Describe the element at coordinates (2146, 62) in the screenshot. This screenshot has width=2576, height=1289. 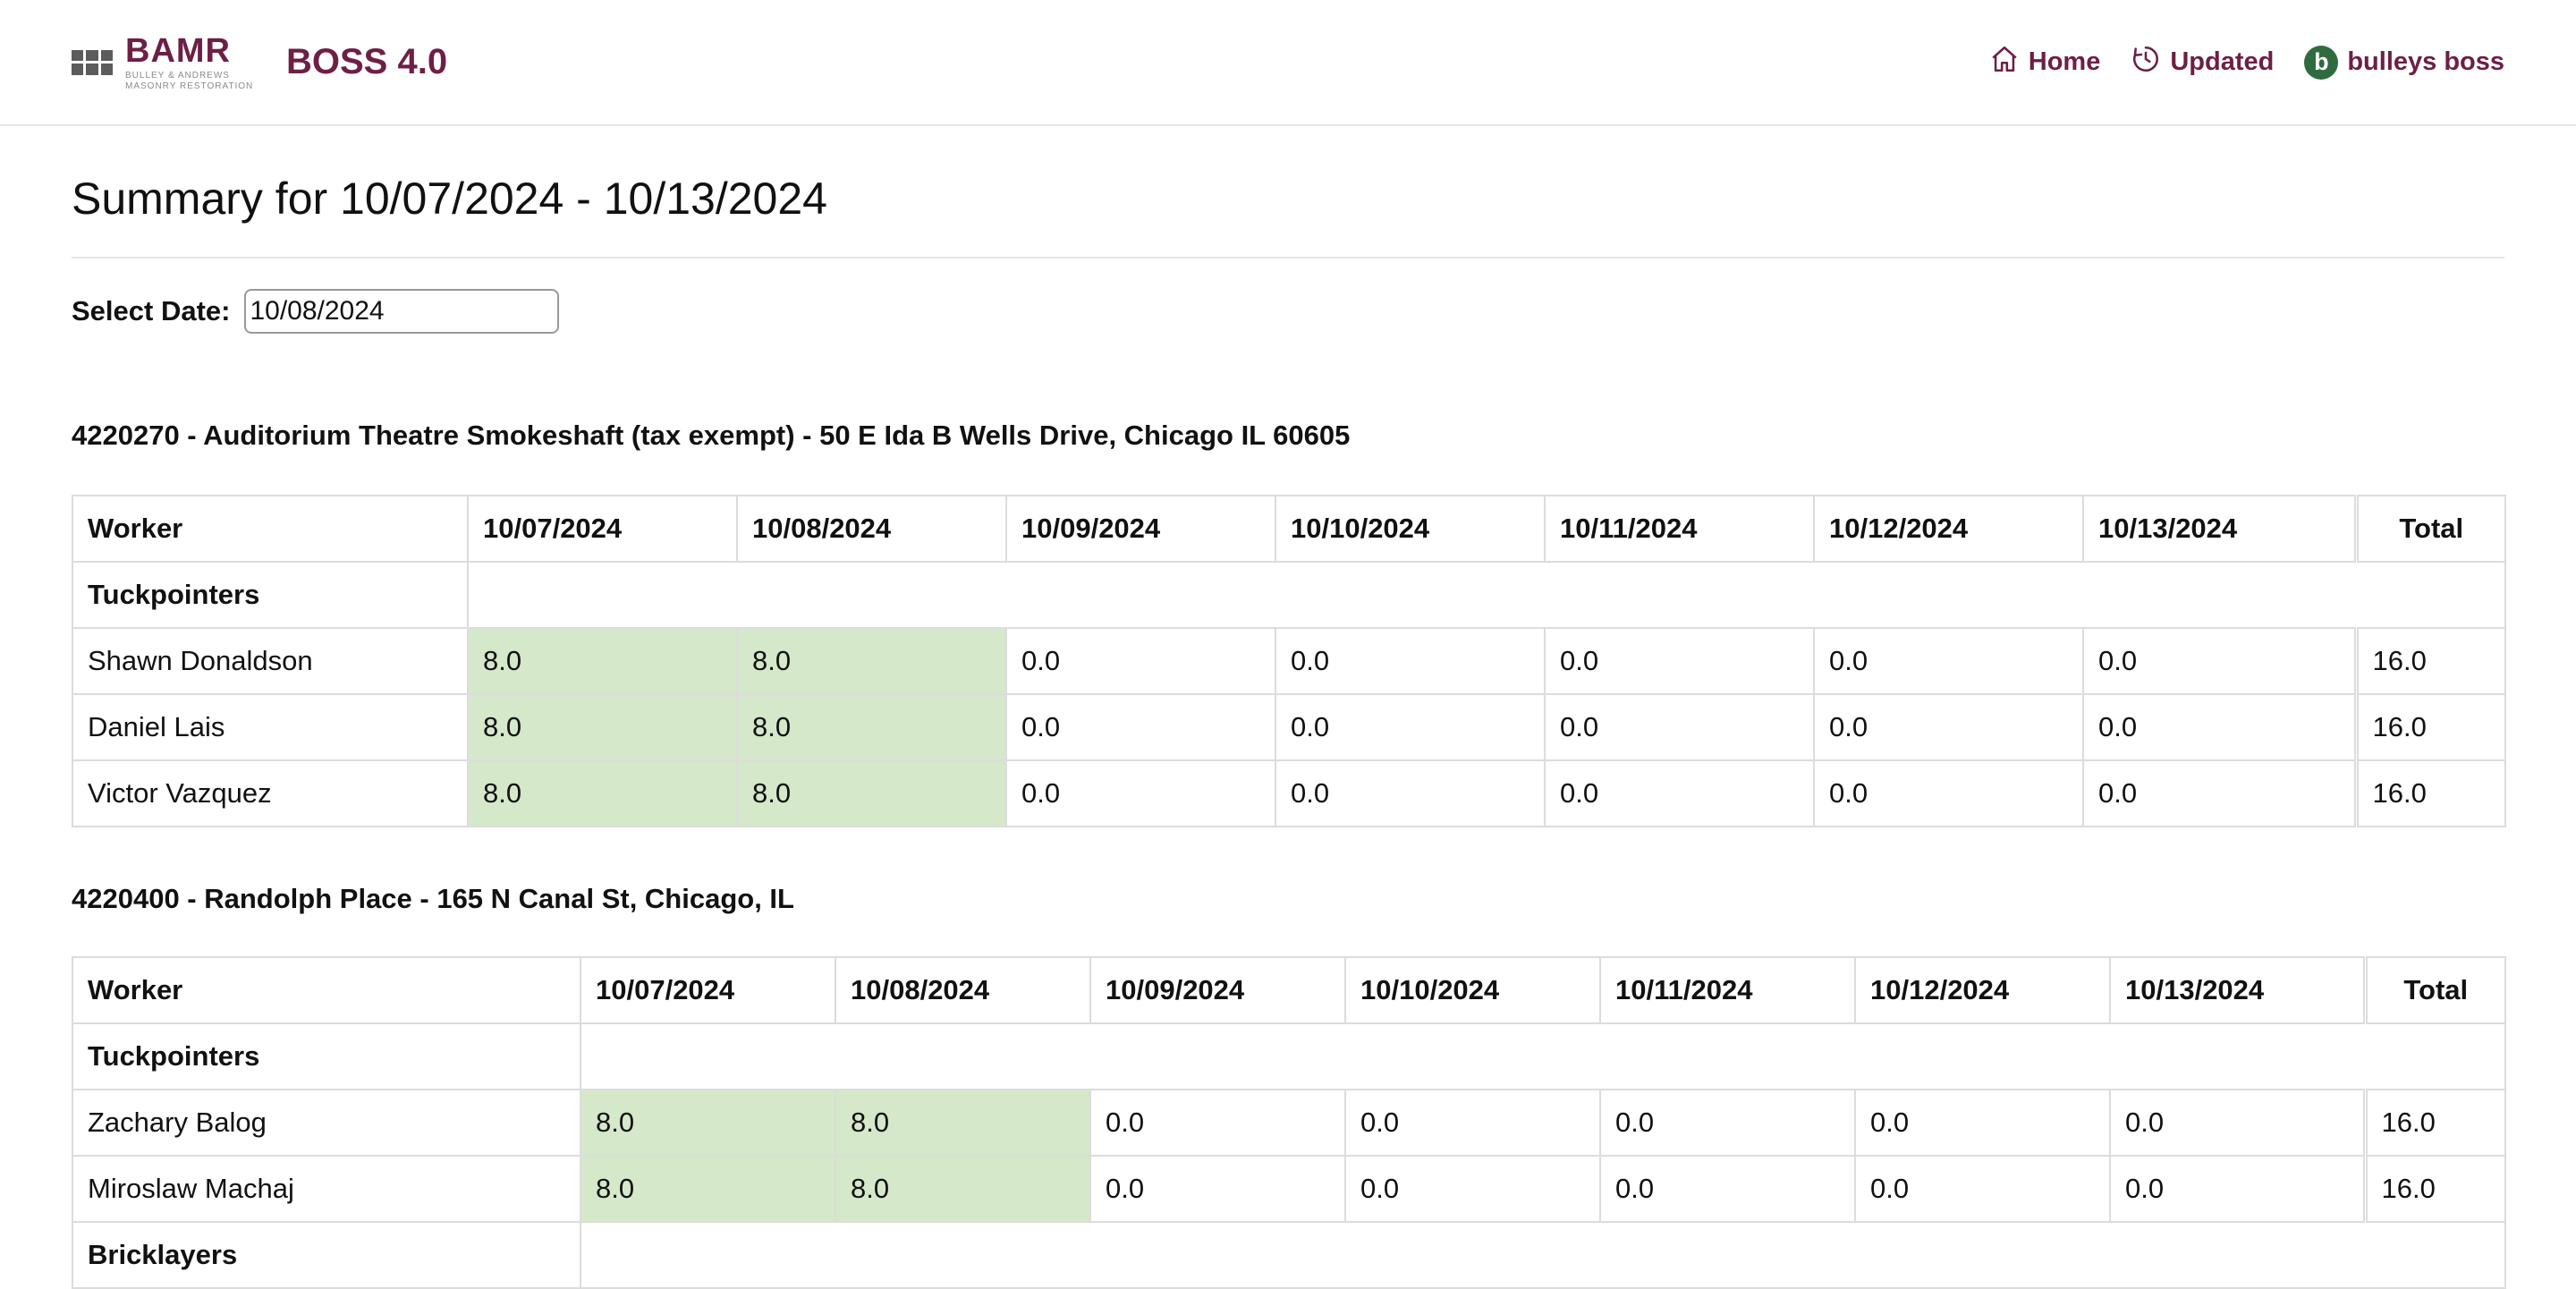
I see `history-clock-icon` at that location.